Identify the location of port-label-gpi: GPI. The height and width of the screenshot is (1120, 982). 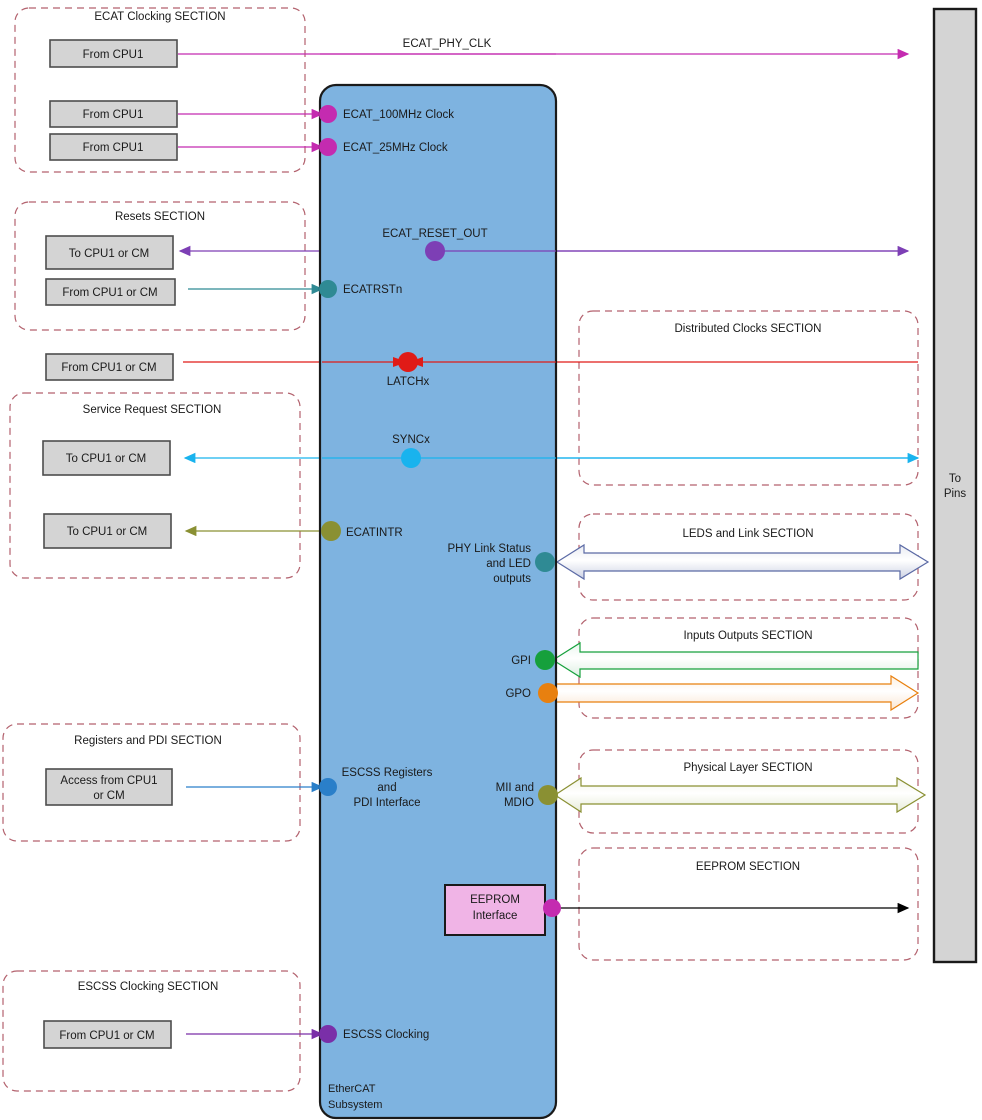
(521, 661).